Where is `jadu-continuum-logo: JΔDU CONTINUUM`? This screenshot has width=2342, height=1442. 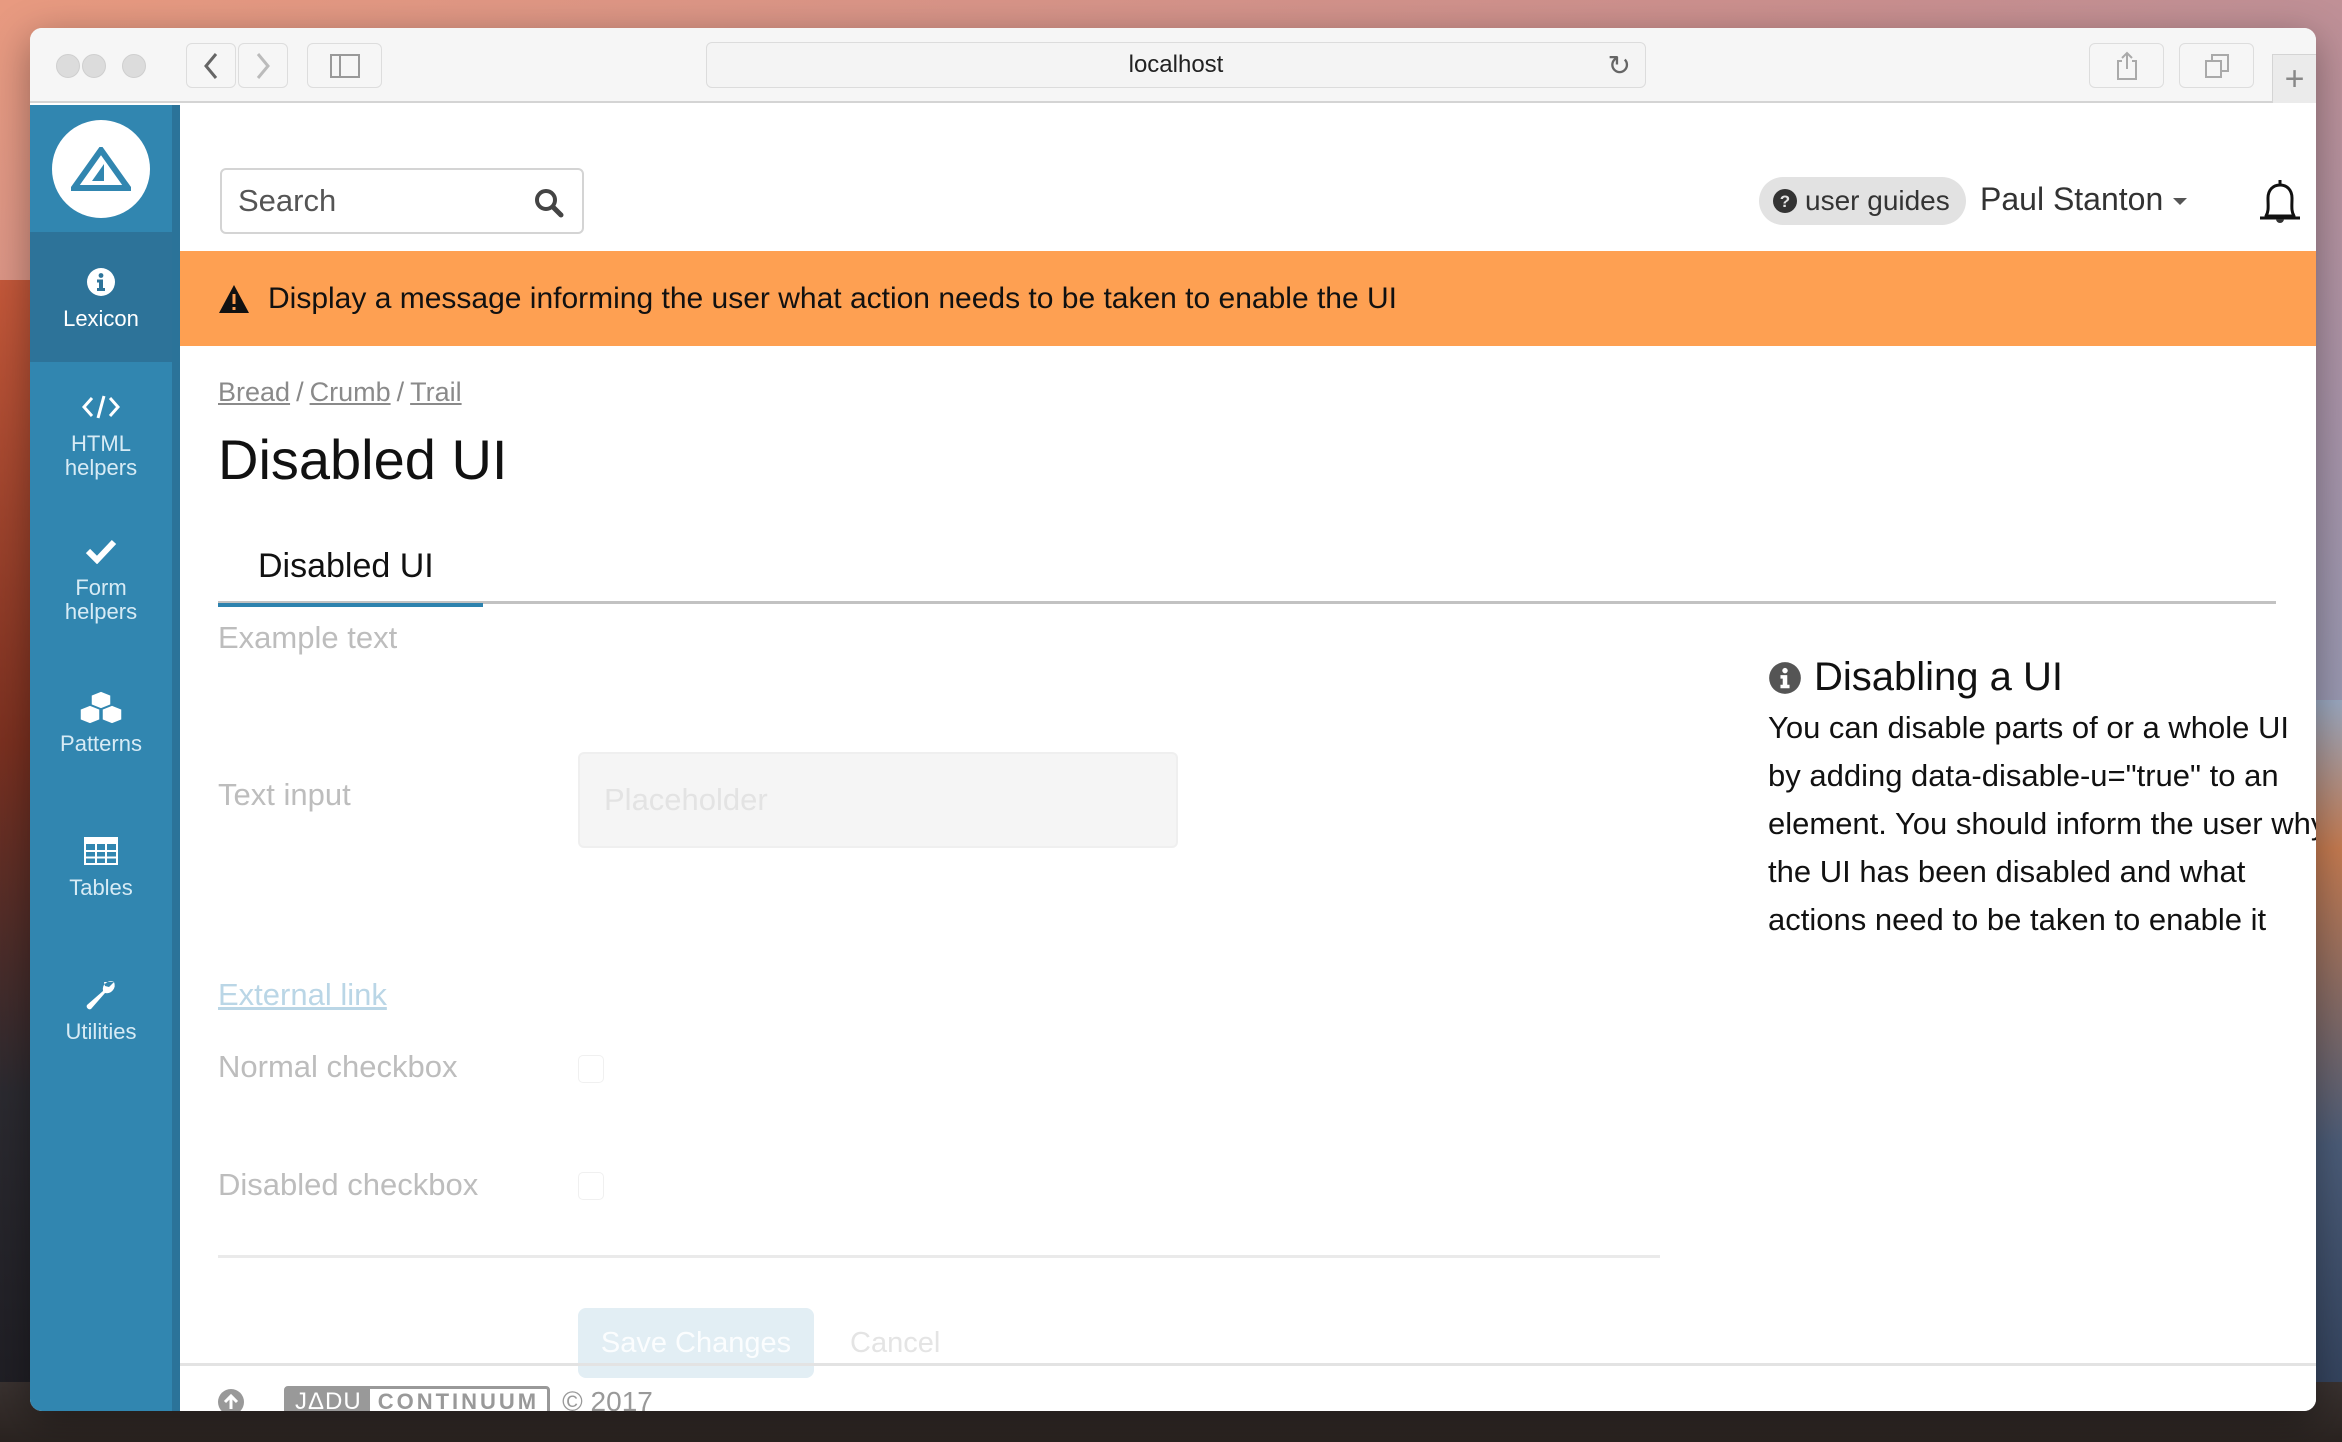 jadu-continuum-logo: JΔDU CONTINUUM is located at coordinates (417, 1398).